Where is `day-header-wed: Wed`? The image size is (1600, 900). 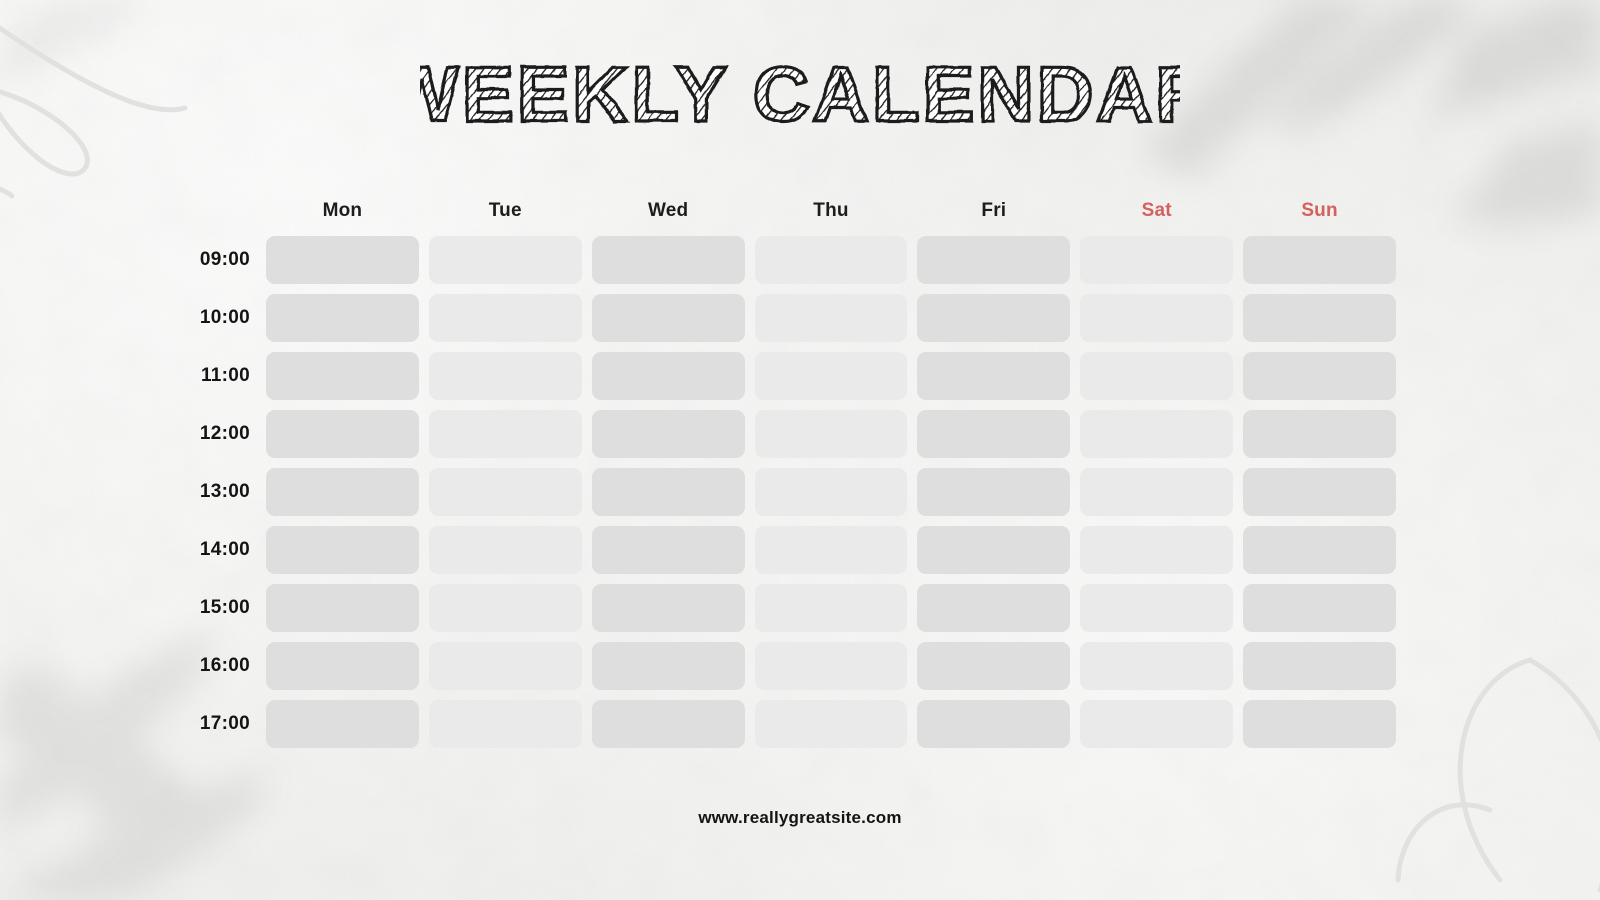
day-header-wed: Wed is located at coordinates (668, 210).